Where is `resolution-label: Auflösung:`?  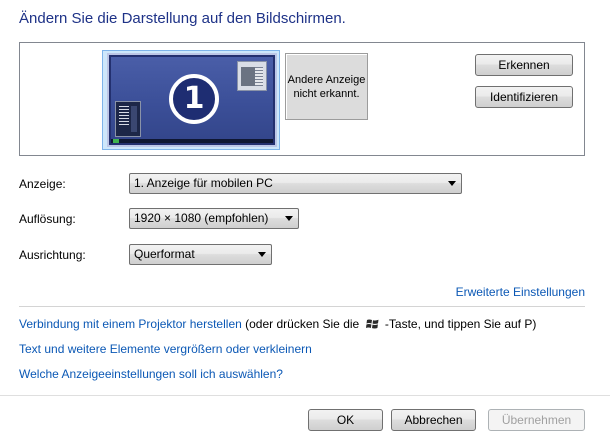 resolution-label: Auflösung: is located at coordinates (47, 219).